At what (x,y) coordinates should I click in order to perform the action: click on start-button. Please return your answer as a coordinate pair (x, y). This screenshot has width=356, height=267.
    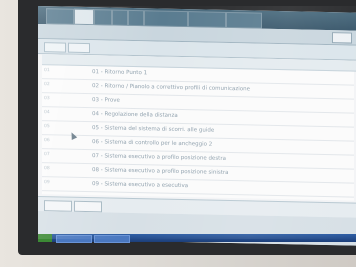
    Looking at the image, I should click on (45, 238).